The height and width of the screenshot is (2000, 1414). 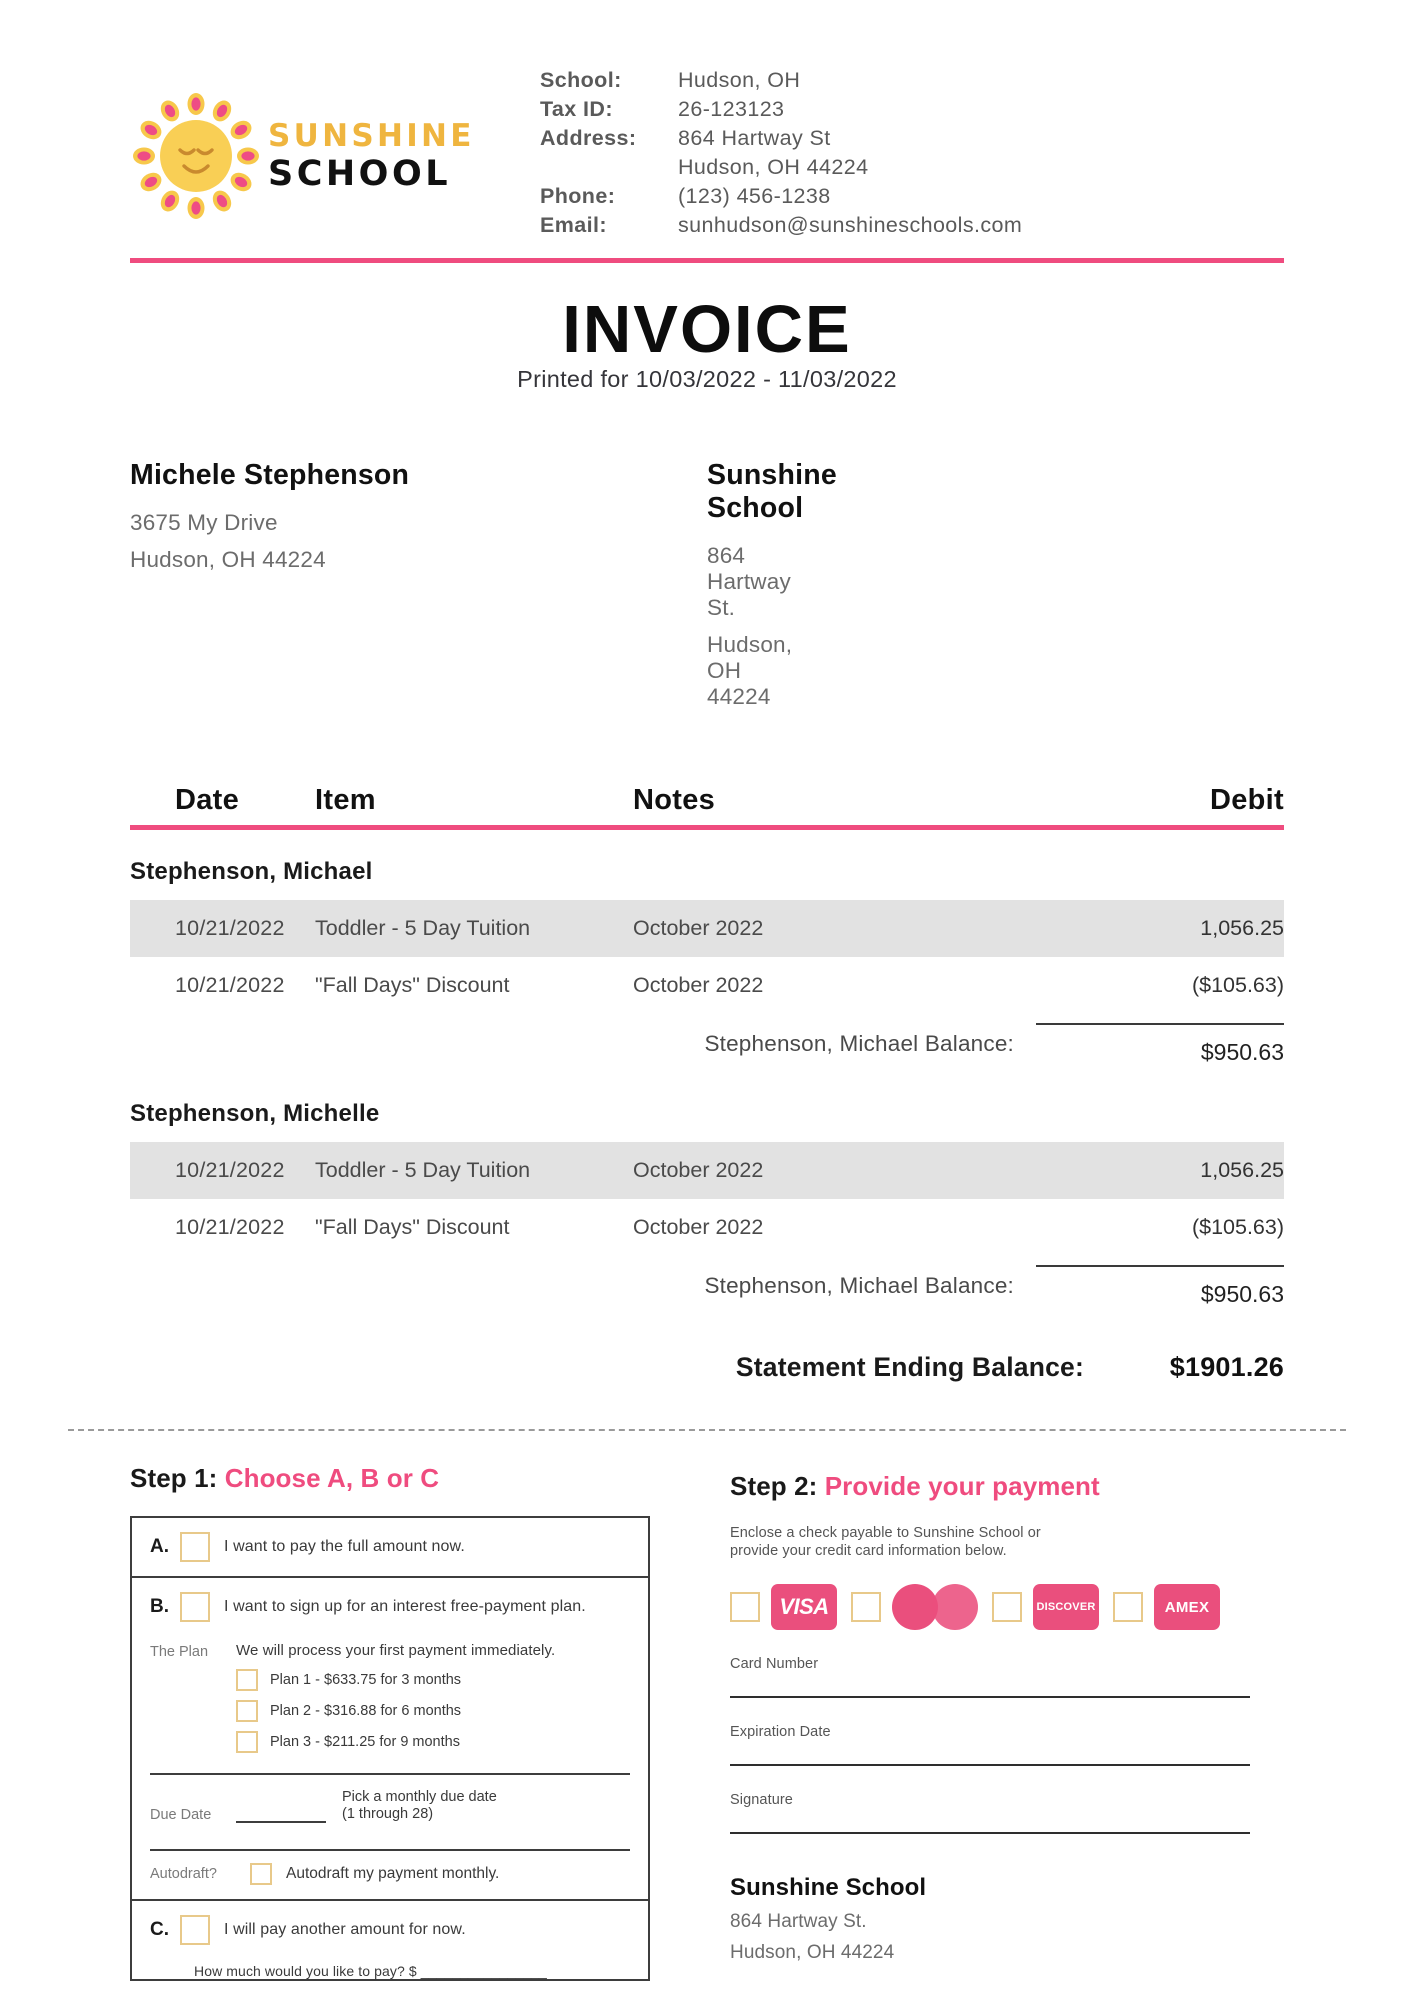 I want to click on autodraft-row: Autodraft? Autodraft my payment monthly., so click(x=390, y=1875).